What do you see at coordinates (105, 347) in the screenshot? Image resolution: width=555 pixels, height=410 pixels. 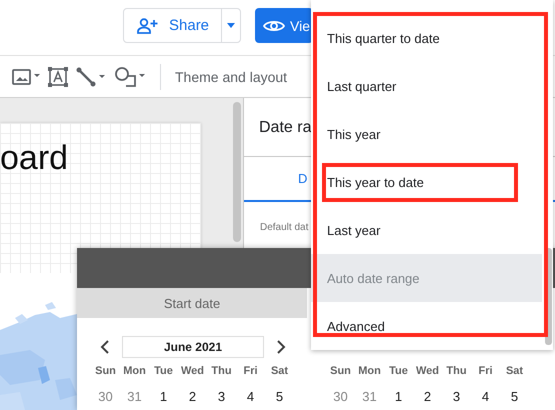 I see `previous-month-icon` at bounding box center [105, 347].